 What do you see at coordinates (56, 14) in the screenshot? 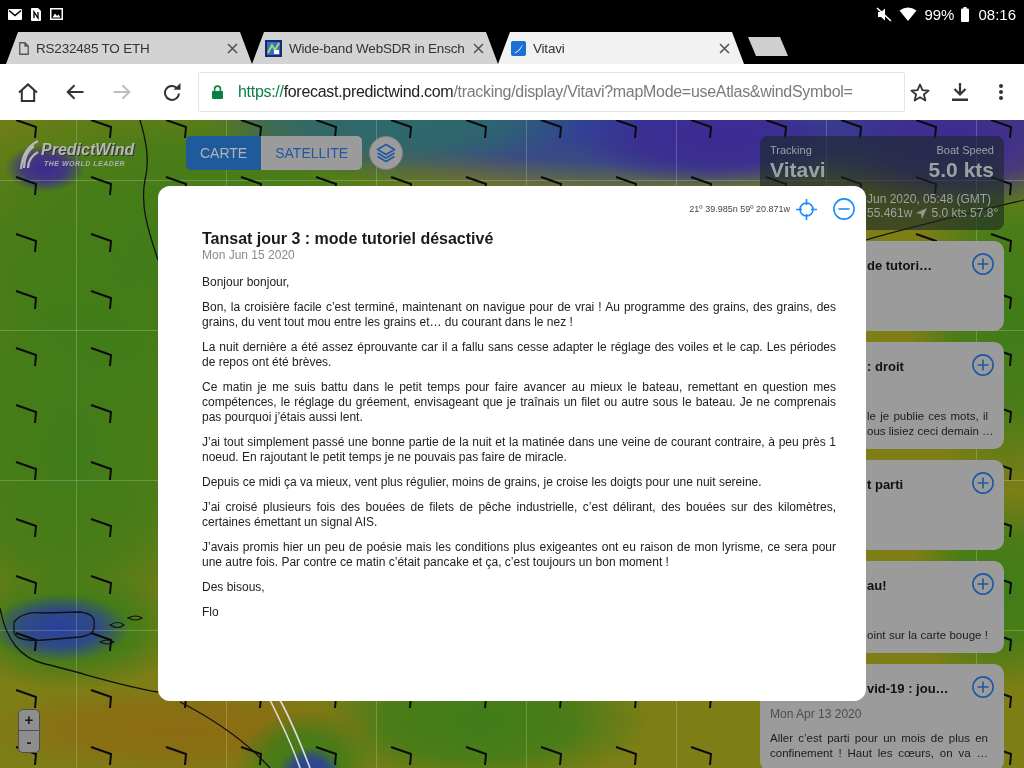
I see `image-icon` at bounding box center [56, 14].